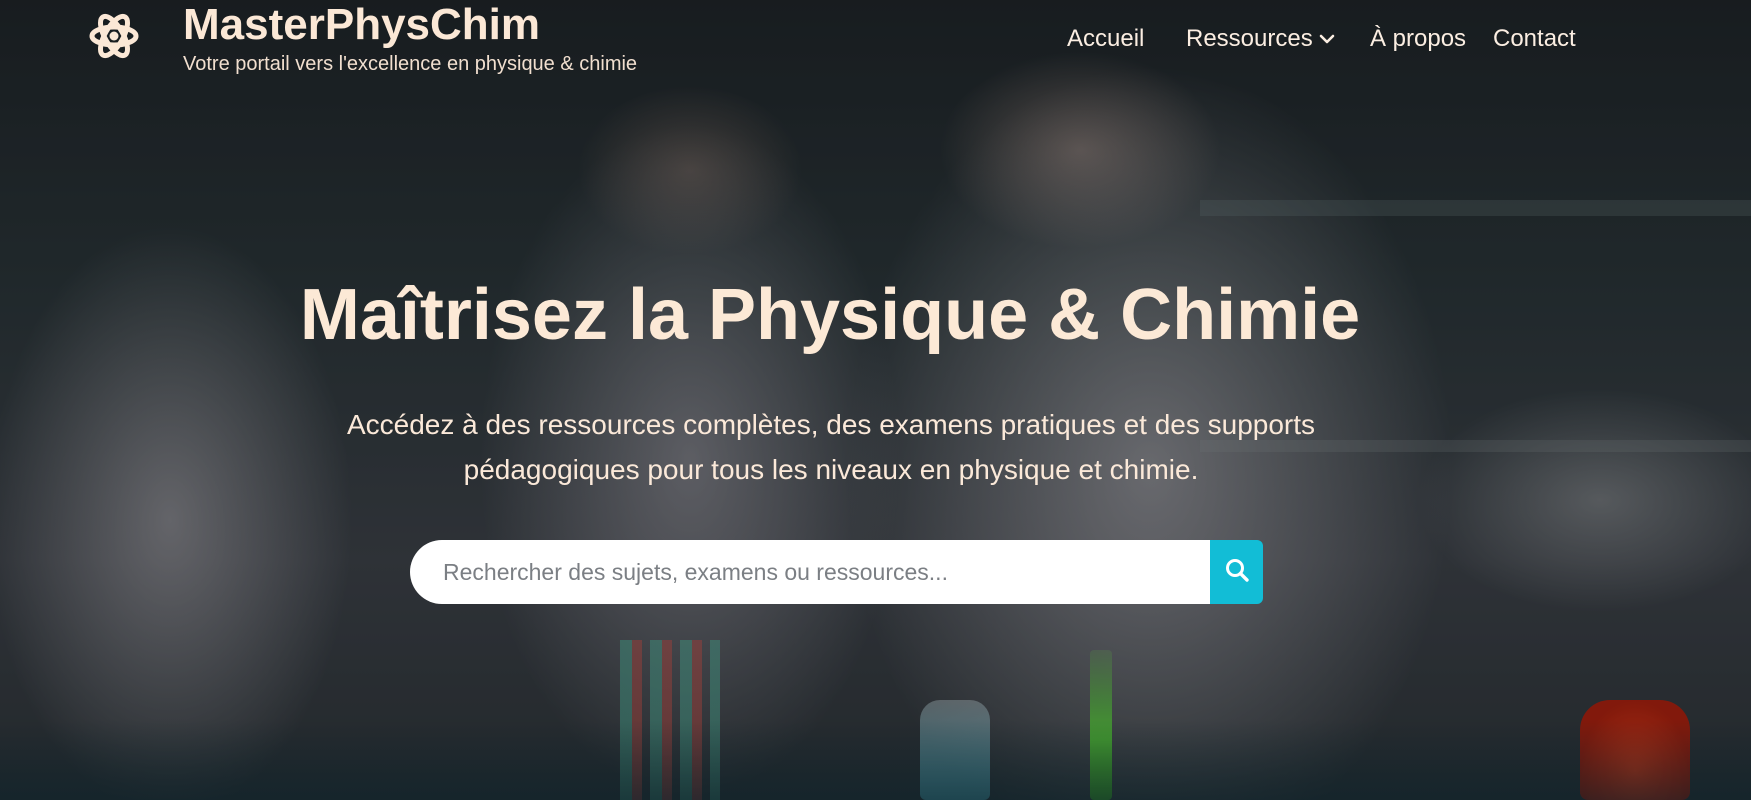  I want to click on search-icon, so click(1237, 572).